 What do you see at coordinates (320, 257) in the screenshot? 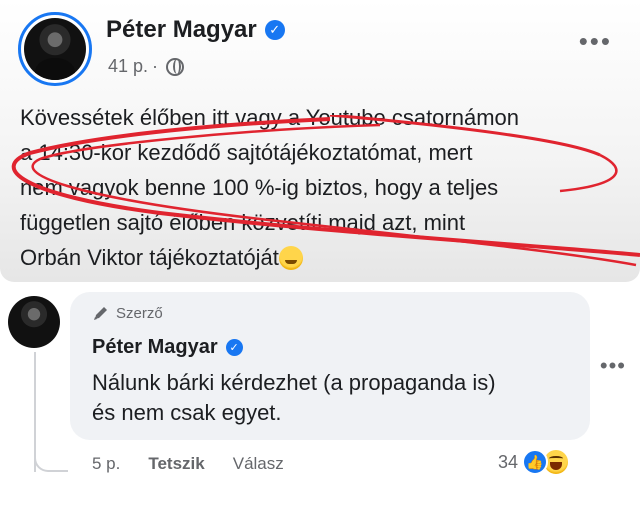
I see `post-text-line: Orbán Viktor tájékoztatóját` at bounding box center [320, 257].